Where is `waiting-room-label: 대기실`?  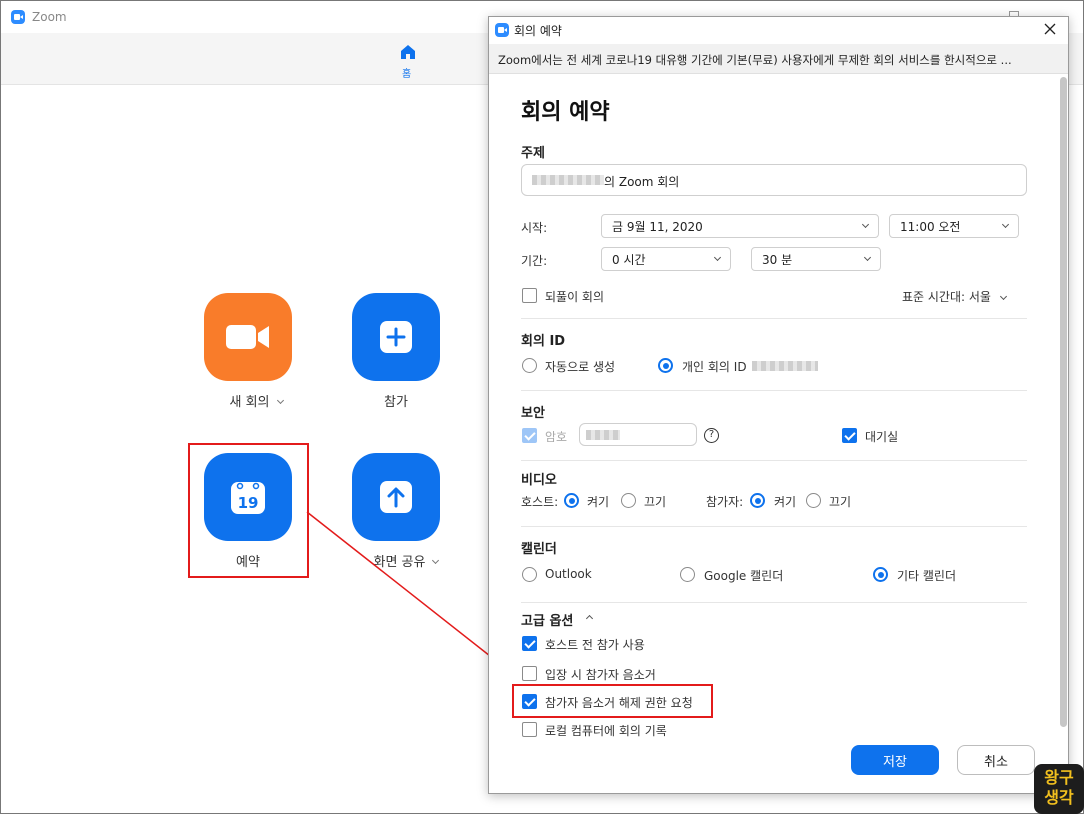 waiting-room-label: 대기실 is located at coordinates (882, 437).